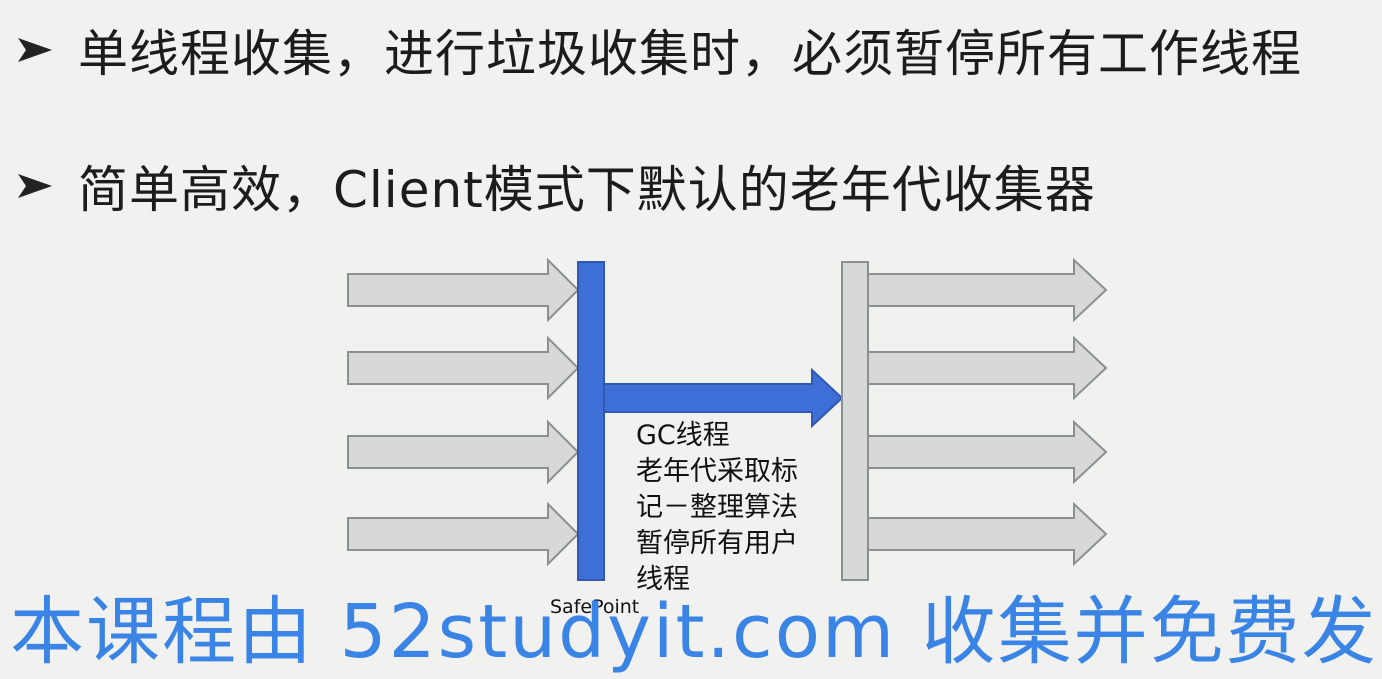 This screenshot has width=1382, height=679. Describe the element at coordinates (694, 632) in the screenshot. I see `watermark-text: 本课程由 52studyit.com 收集并免费发` at that location.